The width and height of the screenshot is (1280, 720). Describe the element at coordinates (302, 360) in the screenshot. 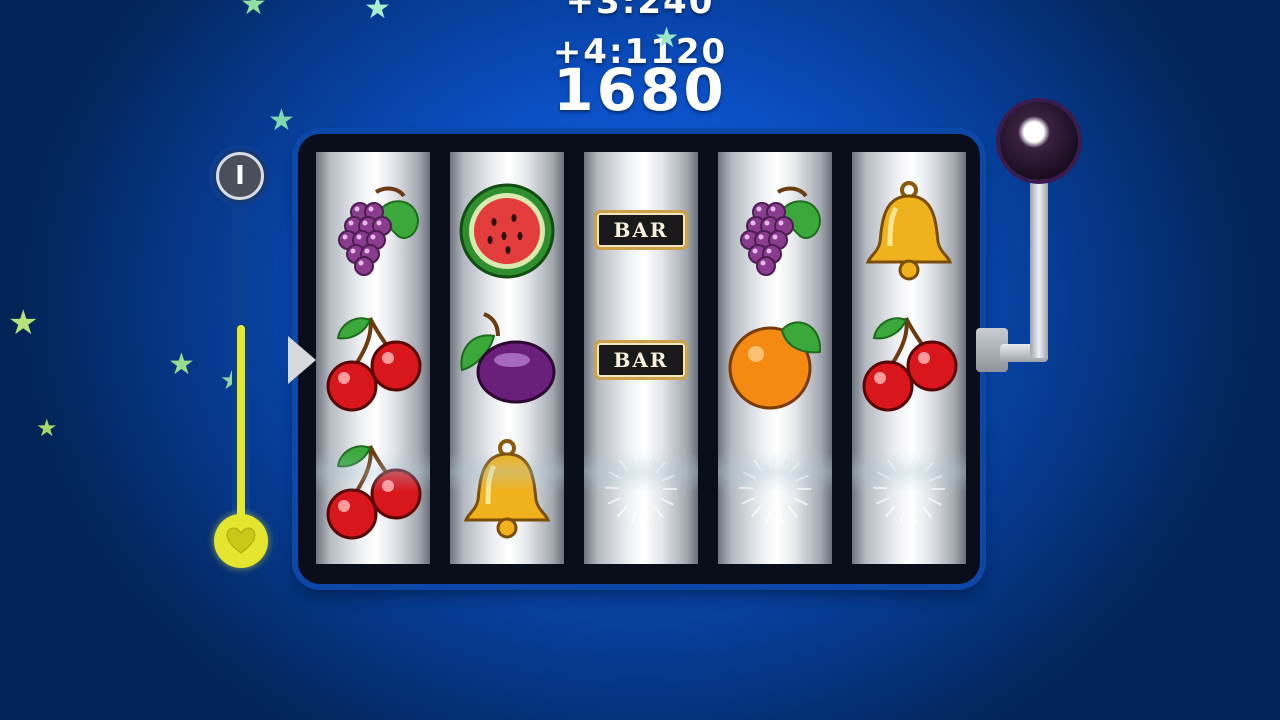

I see `payline-pointer-icon` at that location.